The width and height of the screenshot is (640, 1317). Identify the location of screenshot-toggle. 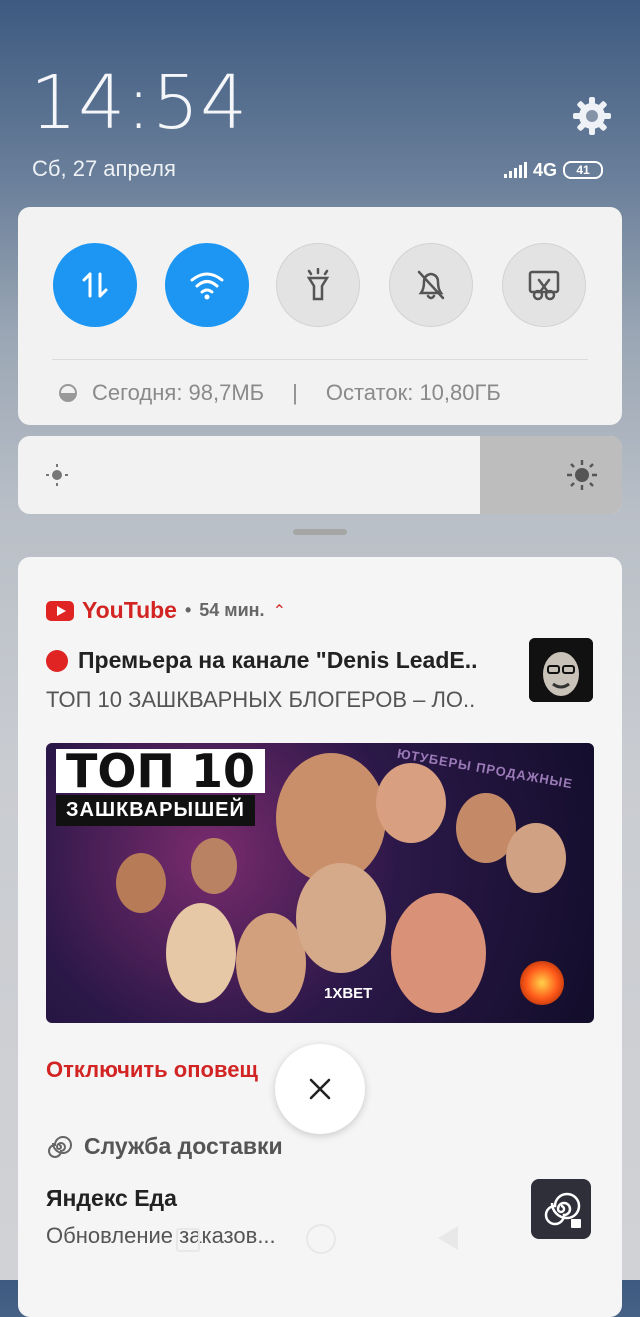
(544, 285).